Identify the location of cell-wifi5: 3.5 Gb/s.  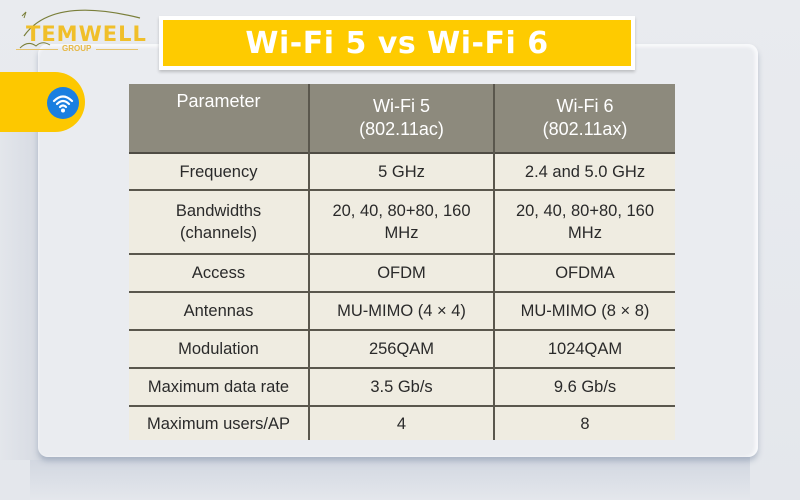
(401, 386).